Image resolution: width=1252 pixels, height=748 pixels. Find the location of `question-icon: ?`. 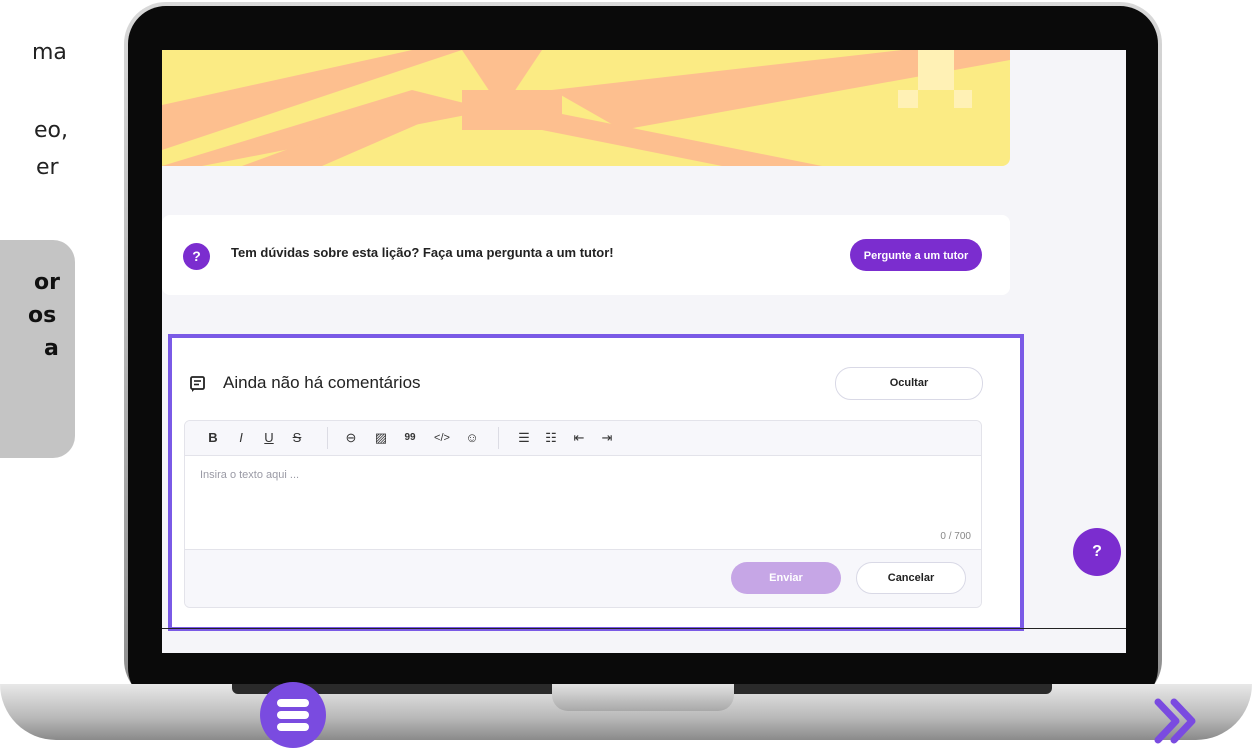

question-icon: ? is located at coordinates (196, 256).